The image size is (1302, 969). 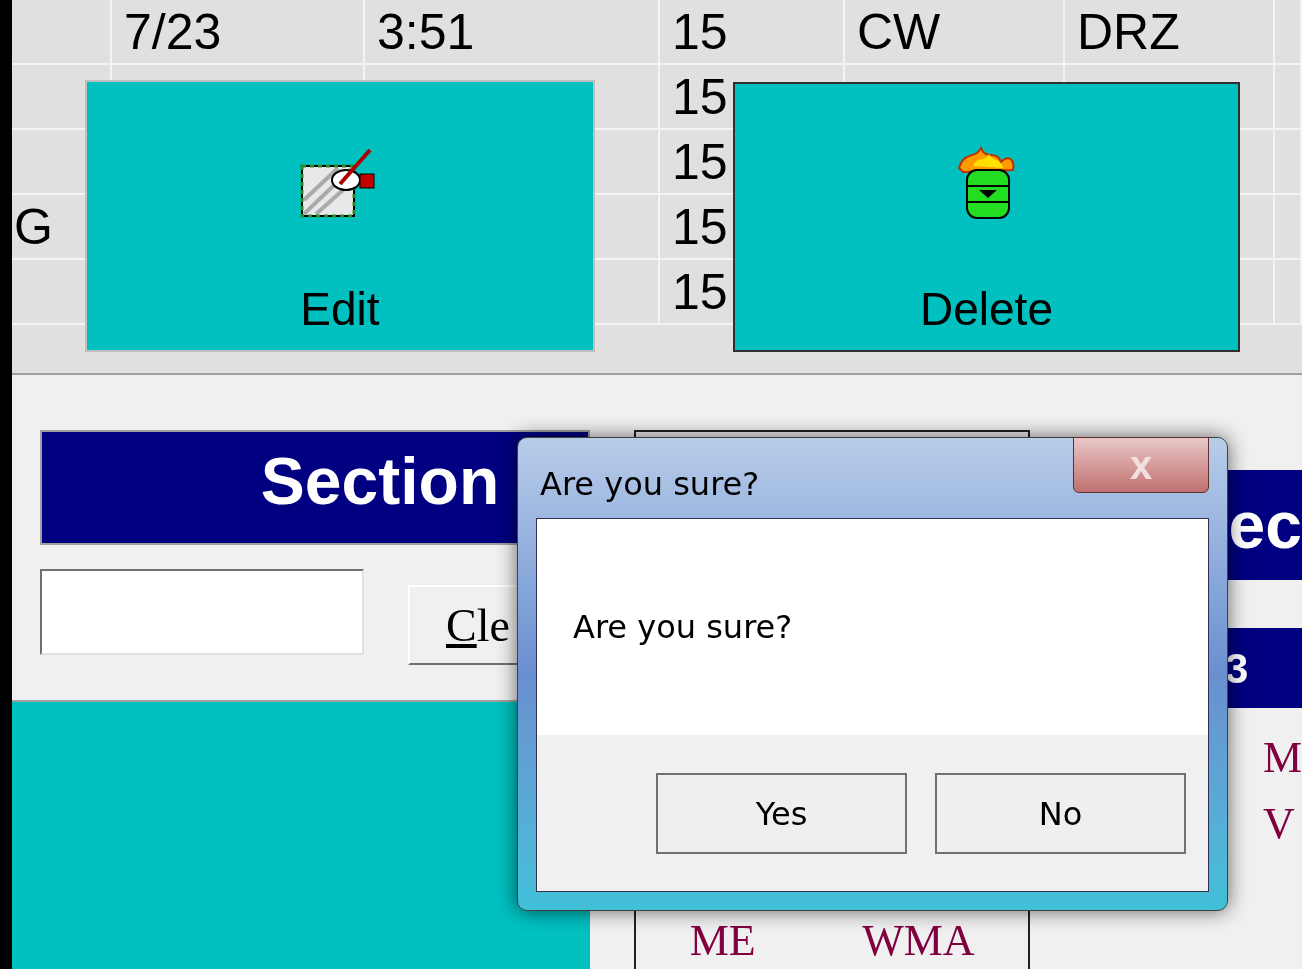 What do you see at coordinates (1282, 758) in the screenshot?
I see `section-code: M` at bounding box center [1282, 758].